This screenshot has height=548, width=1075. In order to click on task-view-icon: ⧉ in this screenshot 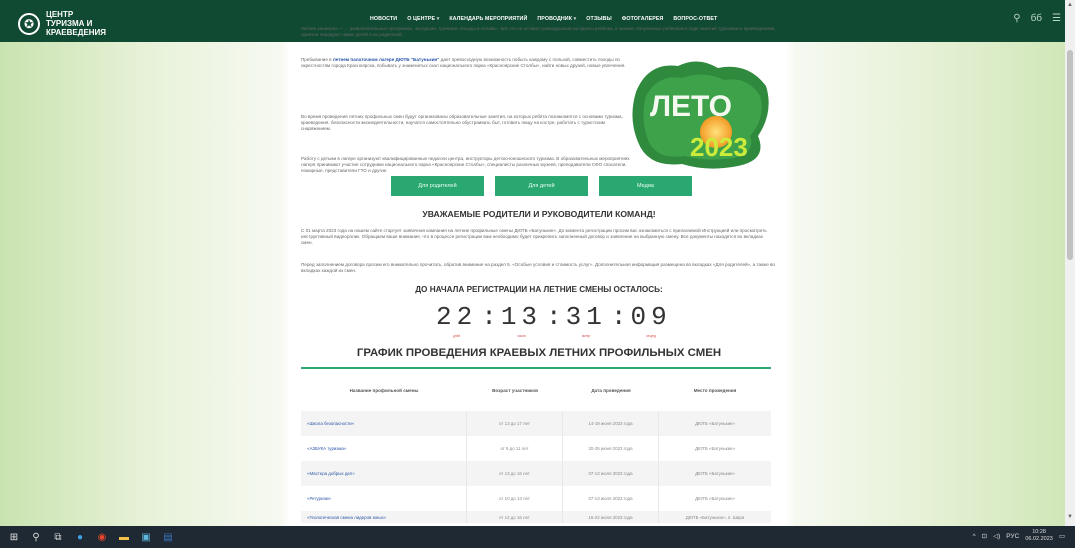, I will do `click(58, 537)`.